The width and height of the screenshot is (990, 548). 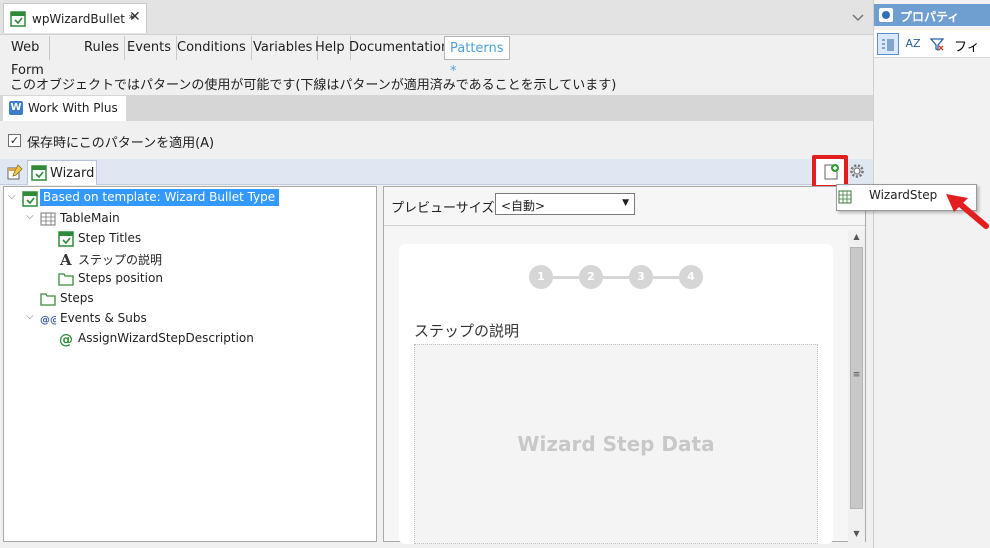 What do you see at coordinates (616, 444) in the screenshot?
I see `wizard-step-data-placeholder: Wizard Step Data` at bounding box center [616, 444].